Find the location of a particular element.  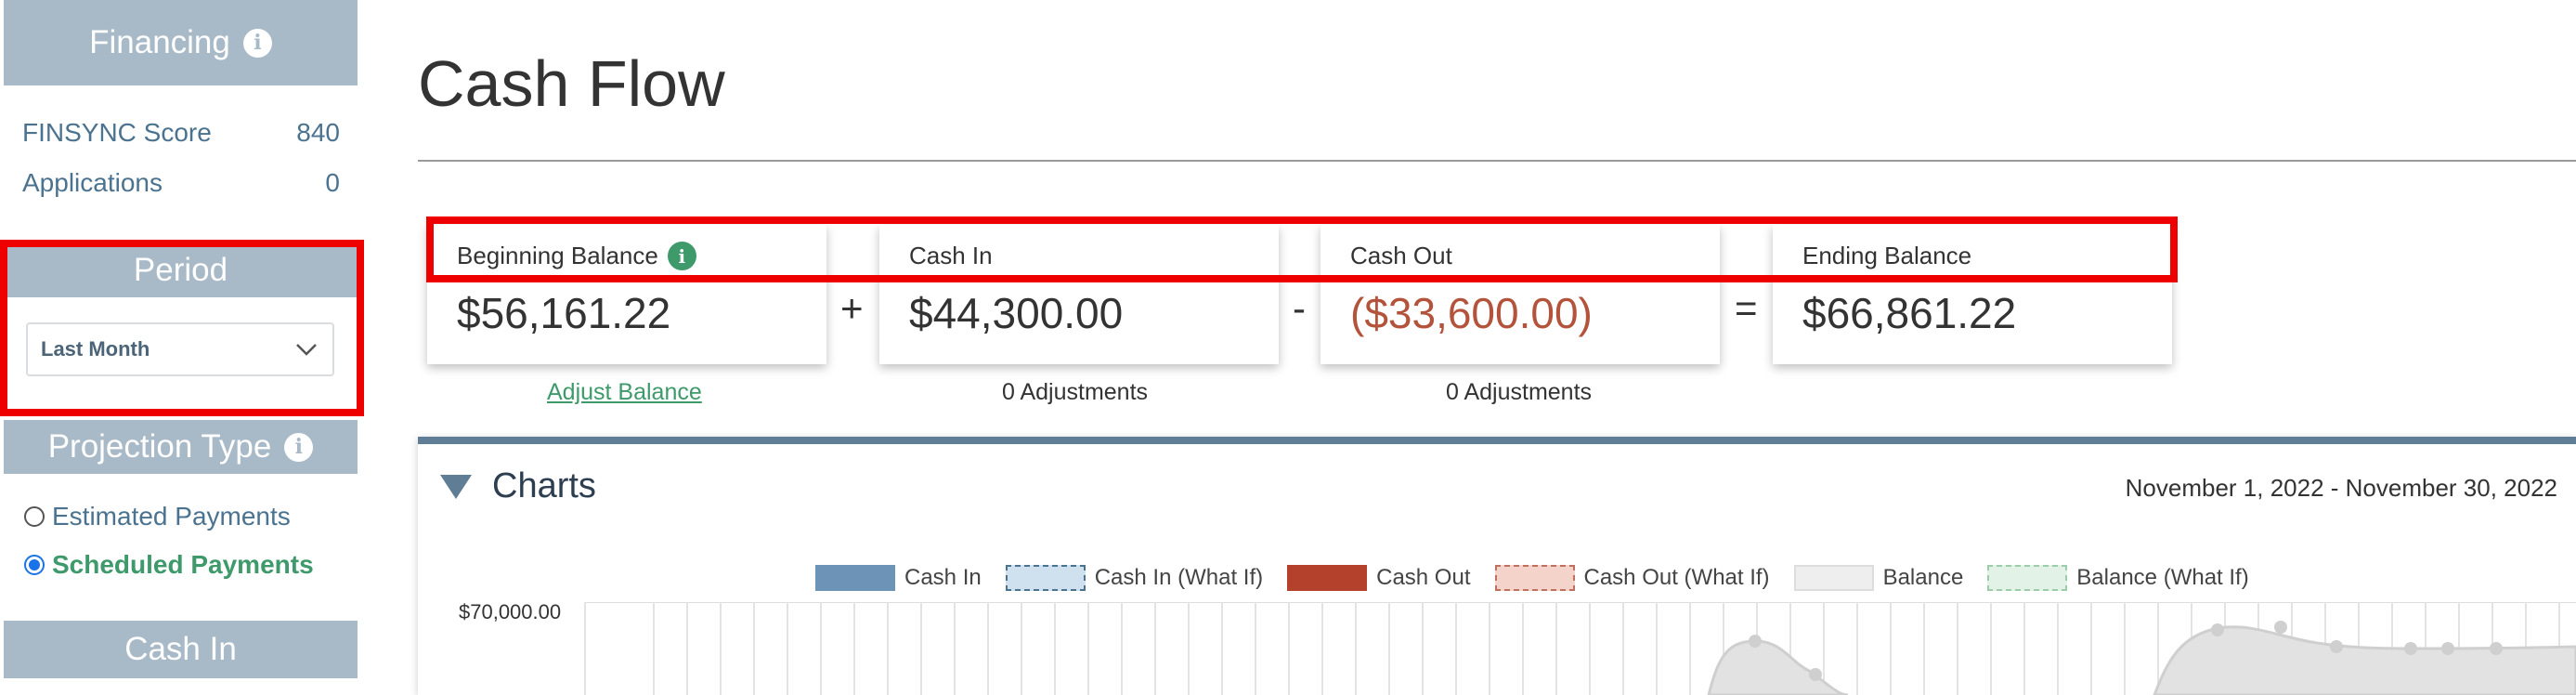

legend-label: Cash In (What If) is located at coordinates (1179, 577).